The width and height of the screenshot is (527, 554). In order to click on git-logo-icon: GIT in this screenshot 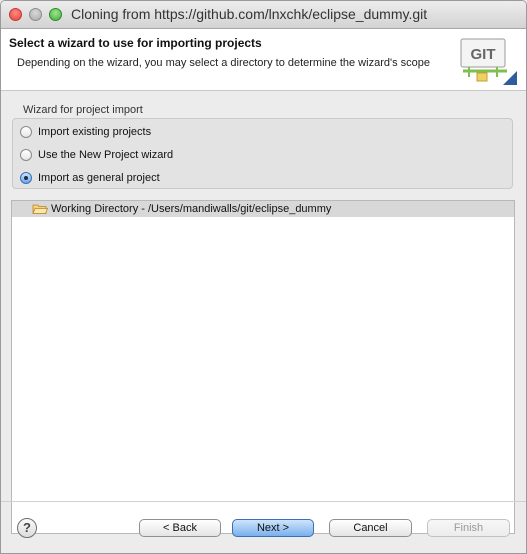, I will do `click(488, 61)`.